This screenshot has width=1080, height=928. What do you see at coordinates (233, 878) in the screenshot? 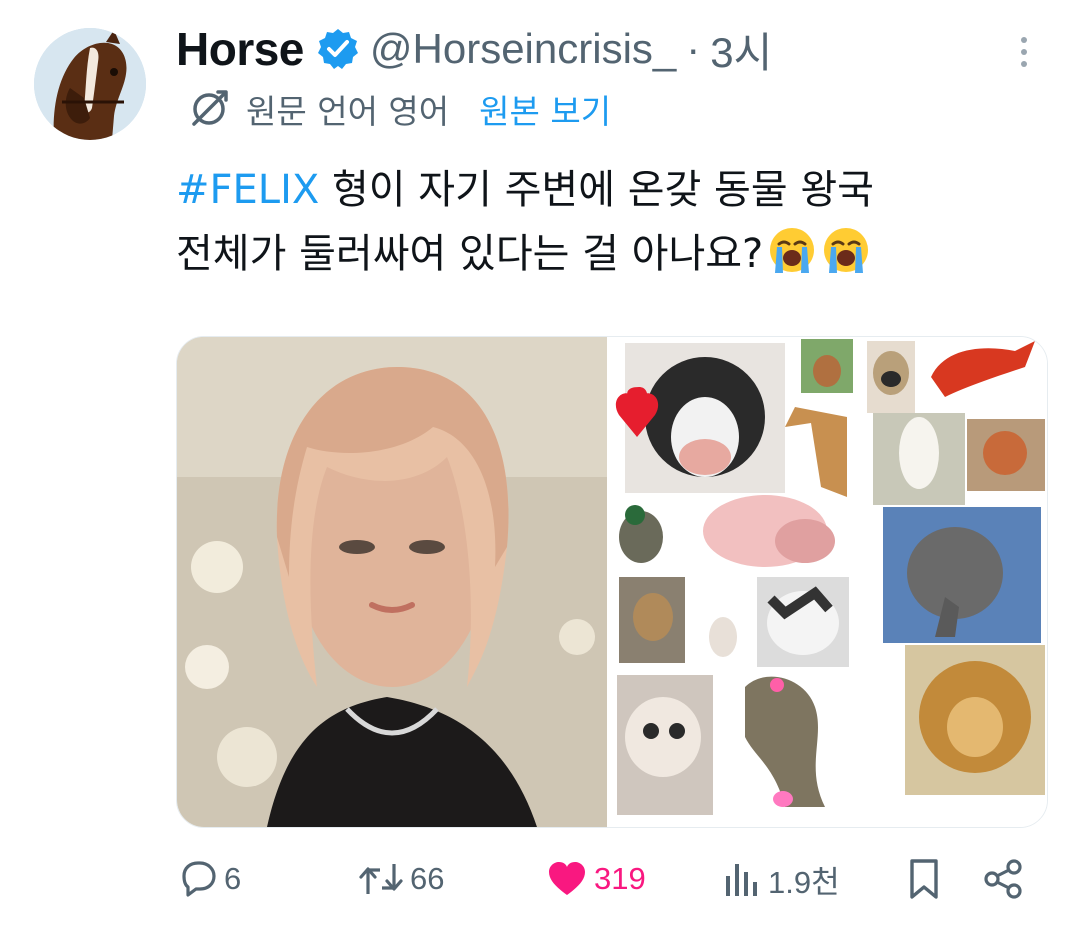
I see `reply-count: 6` at bounding box center [233, 878].